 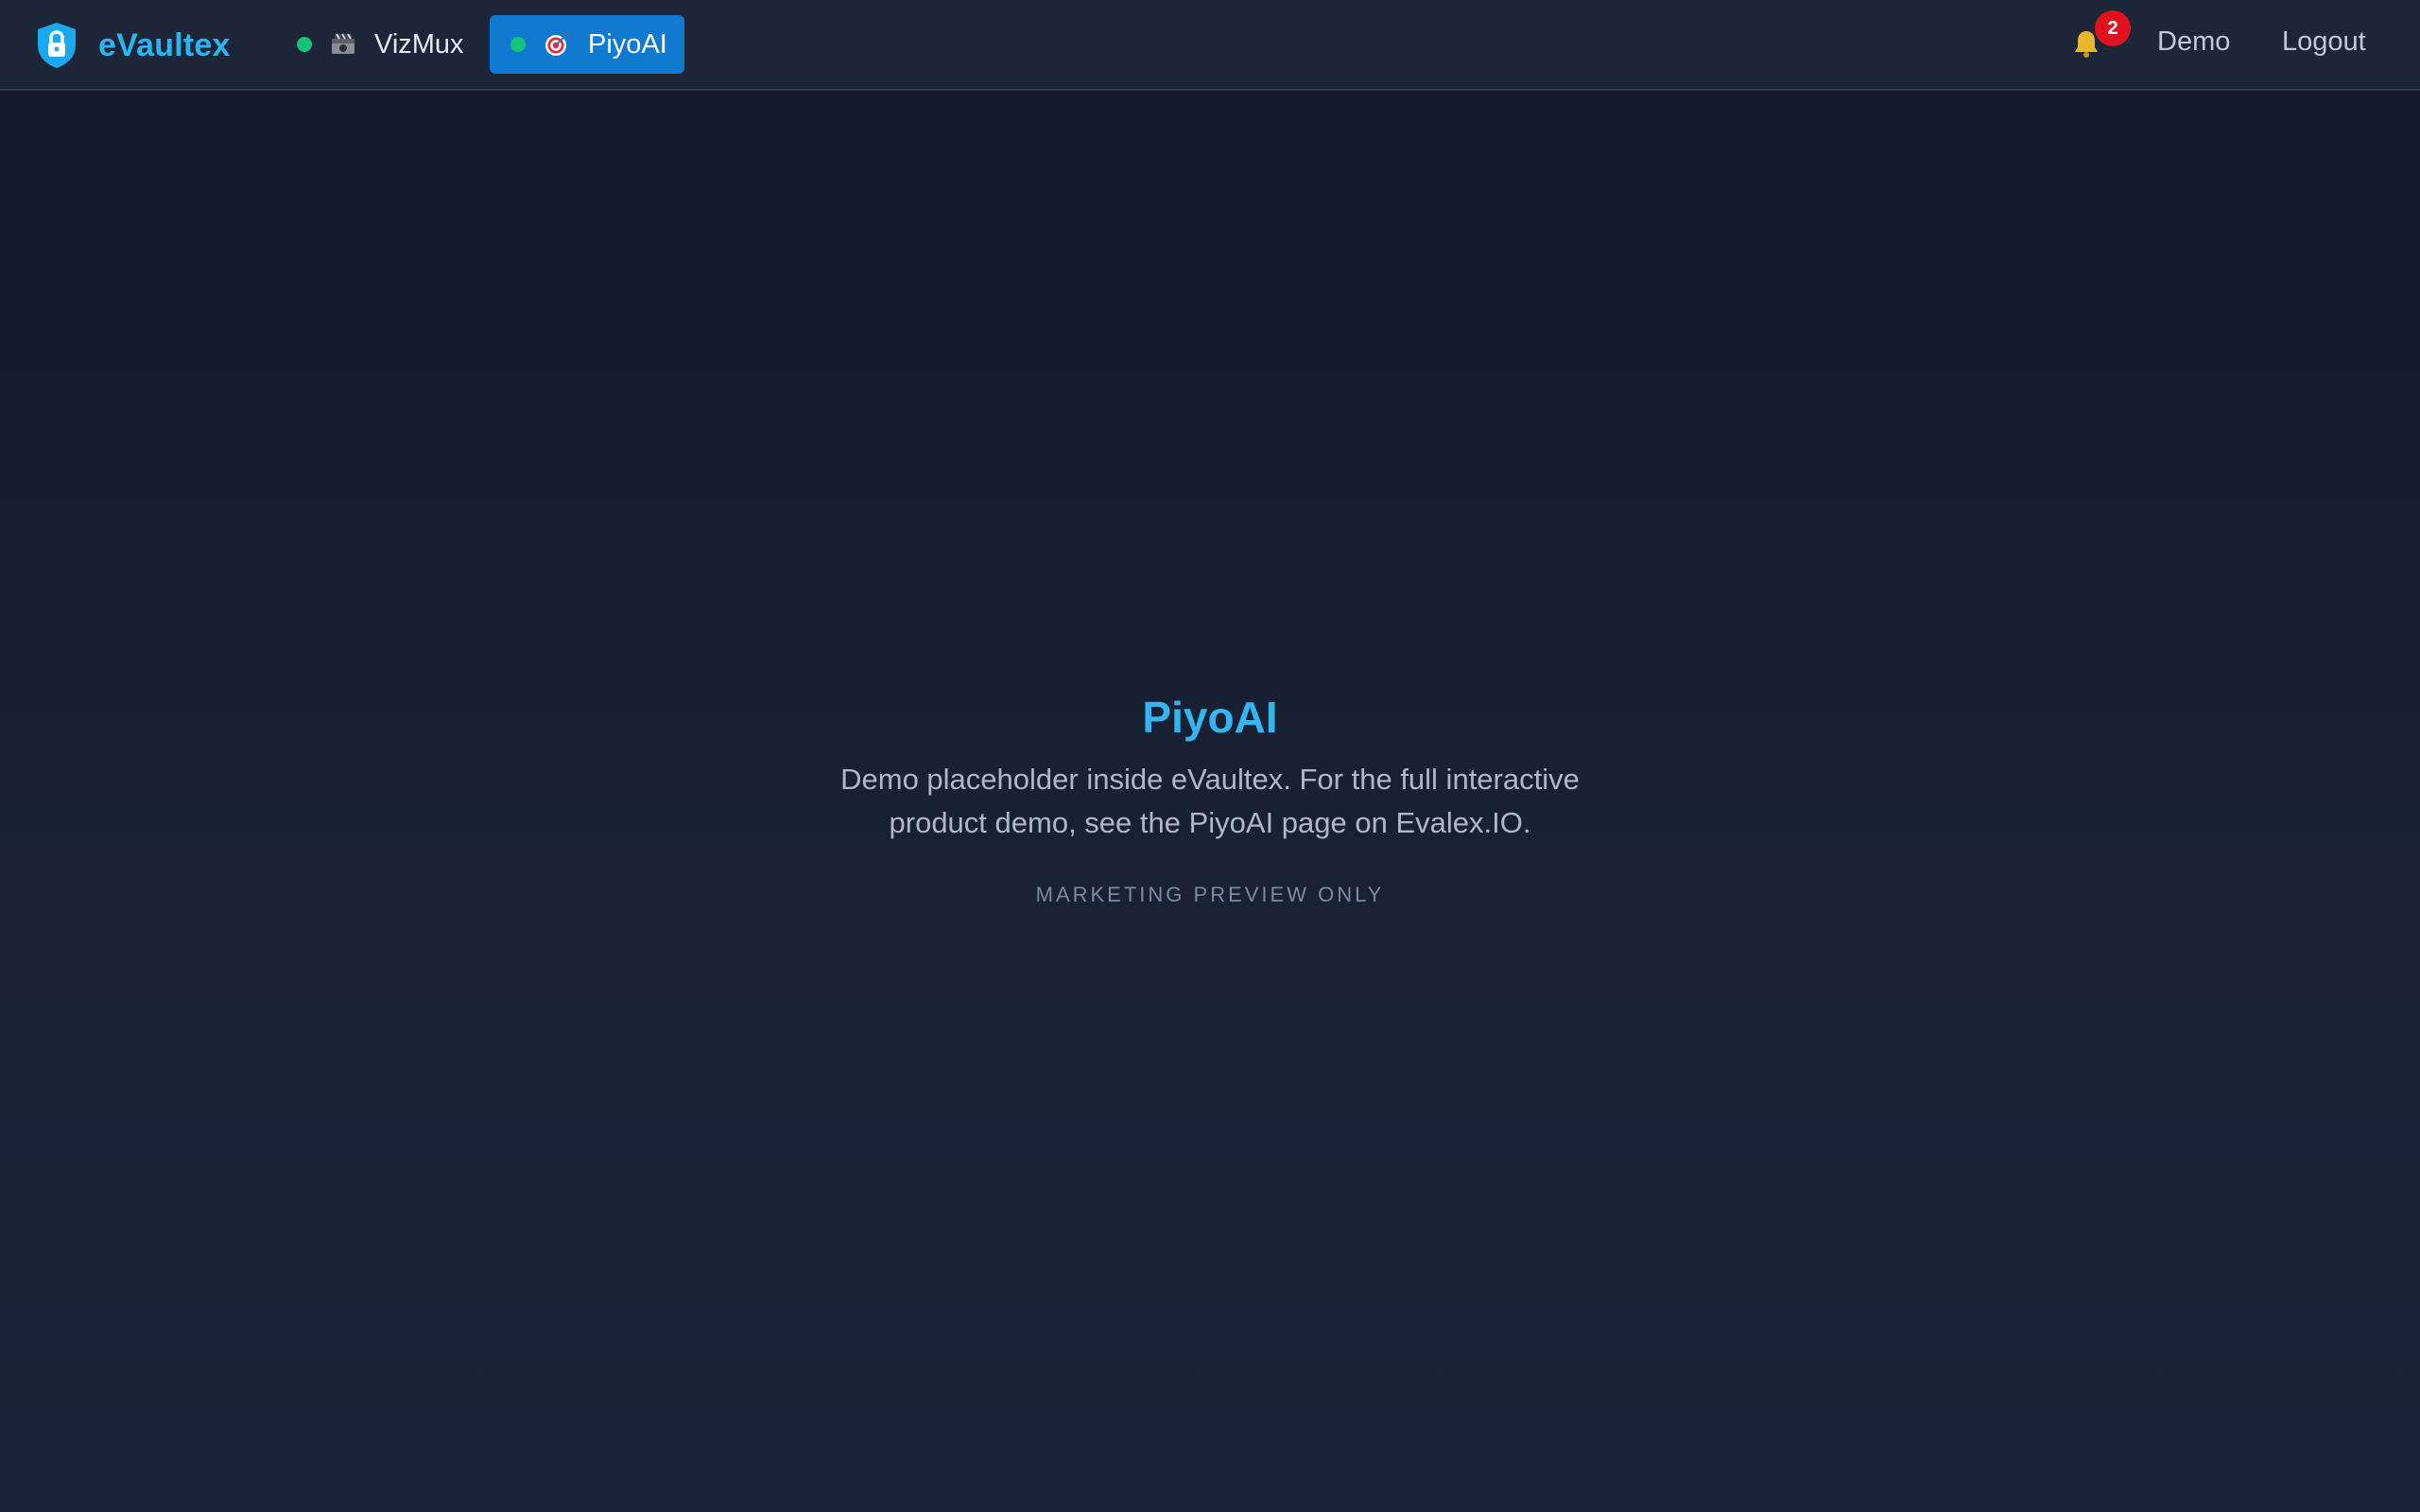 What do you see at coordinates (419, 44) in the screenshot?
I see `app-tab-label: VizMux` at bounding box center [419, 44].